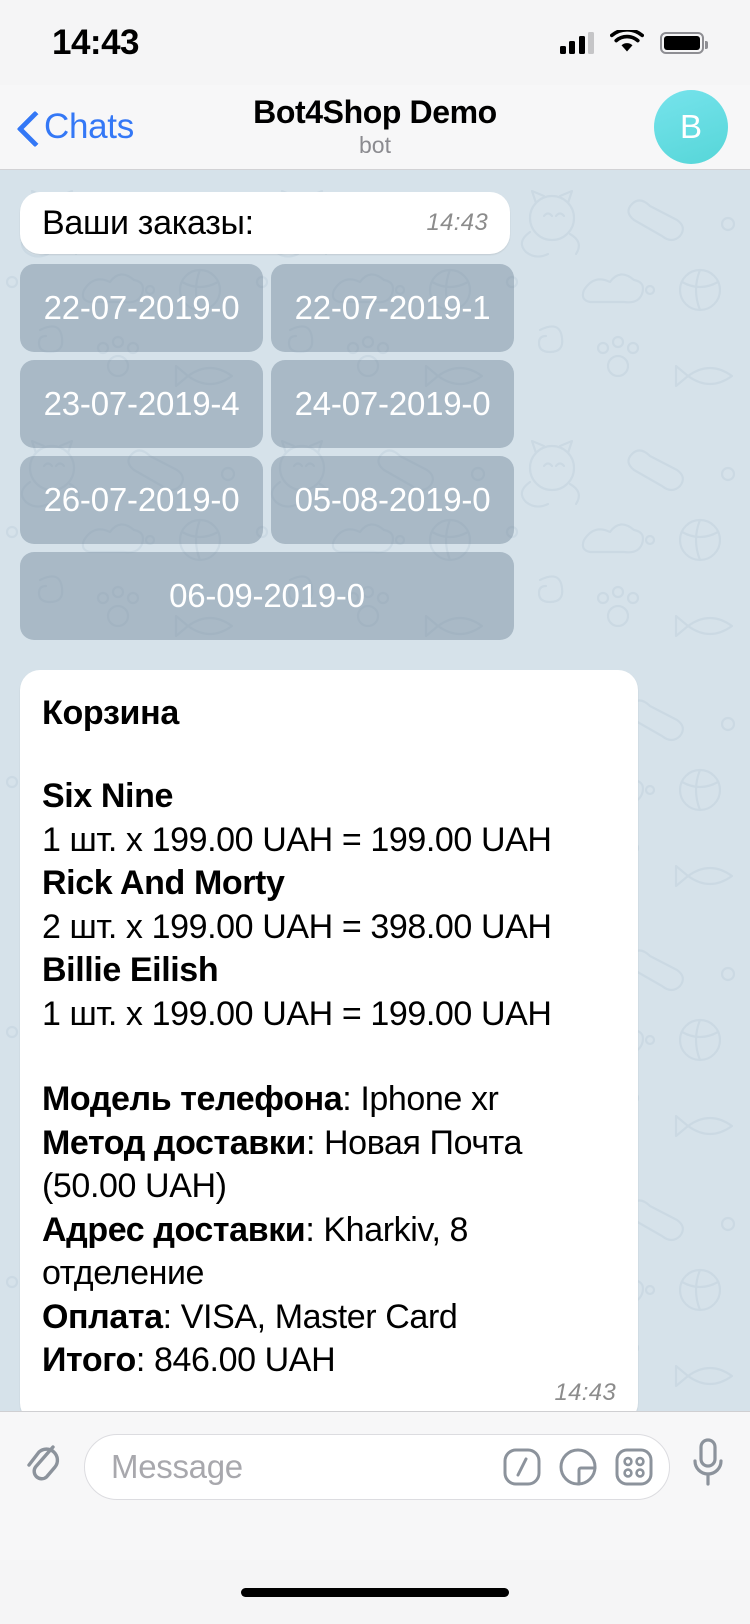 The image size is (750, 1624). What do you see at coordinates (576, 42) in the screenshot?
I see `signal-bars-icon` at bounding box center [576, 42].